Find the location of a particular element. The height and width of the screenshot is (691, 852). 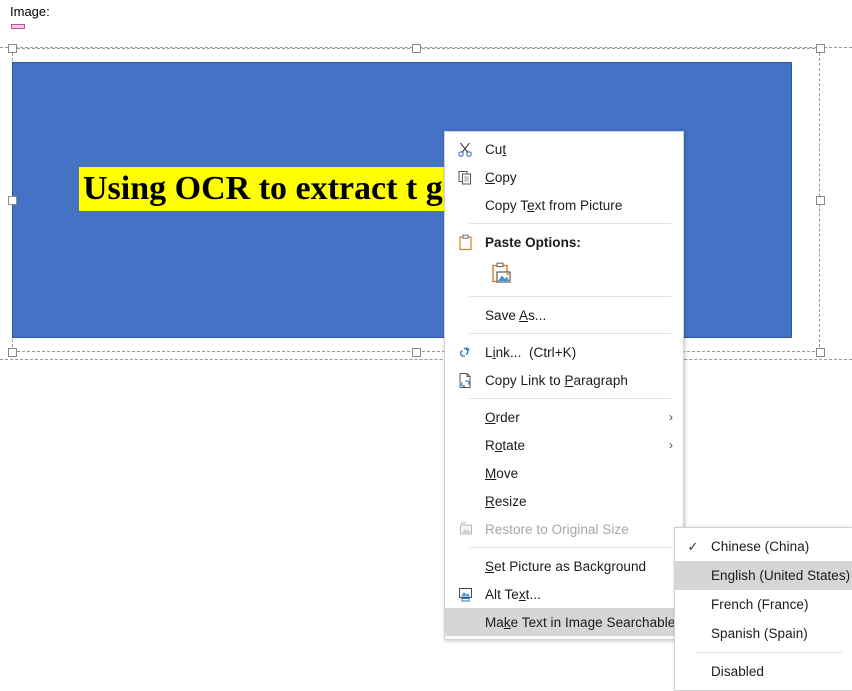

menu-item-copy-label: Copy is located at coordinates (501, 177).